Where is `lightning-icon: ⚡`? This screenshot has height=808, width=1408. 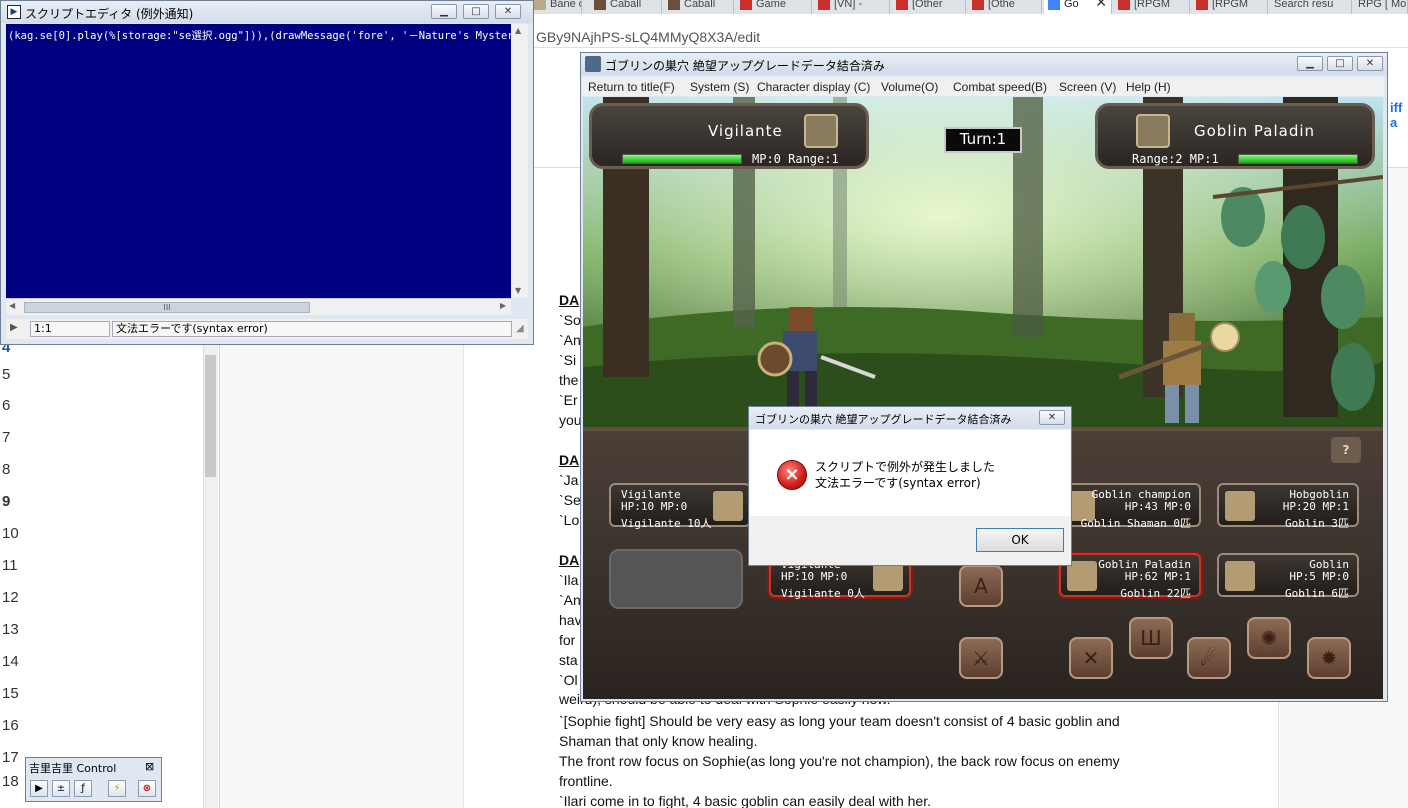 lightning-icon: ⚡ is located at coordinates (117, 788).